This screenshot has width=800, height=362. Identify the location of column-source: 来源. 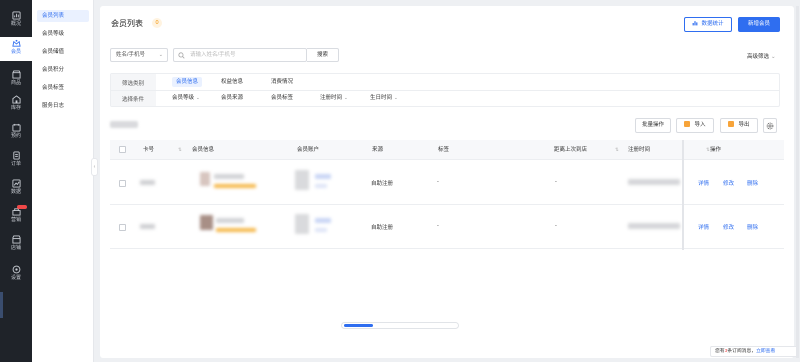
(378, 150).